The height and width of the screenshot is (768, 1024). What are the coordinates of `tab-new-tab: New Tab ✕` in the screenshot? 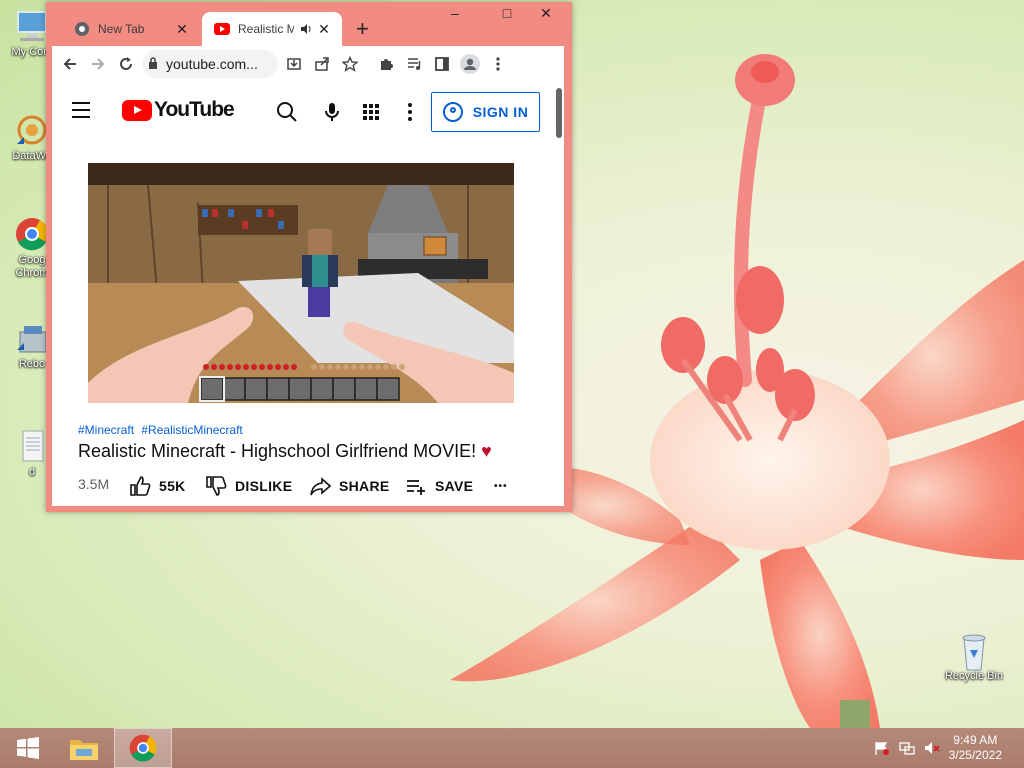 It's located at (130, 29).